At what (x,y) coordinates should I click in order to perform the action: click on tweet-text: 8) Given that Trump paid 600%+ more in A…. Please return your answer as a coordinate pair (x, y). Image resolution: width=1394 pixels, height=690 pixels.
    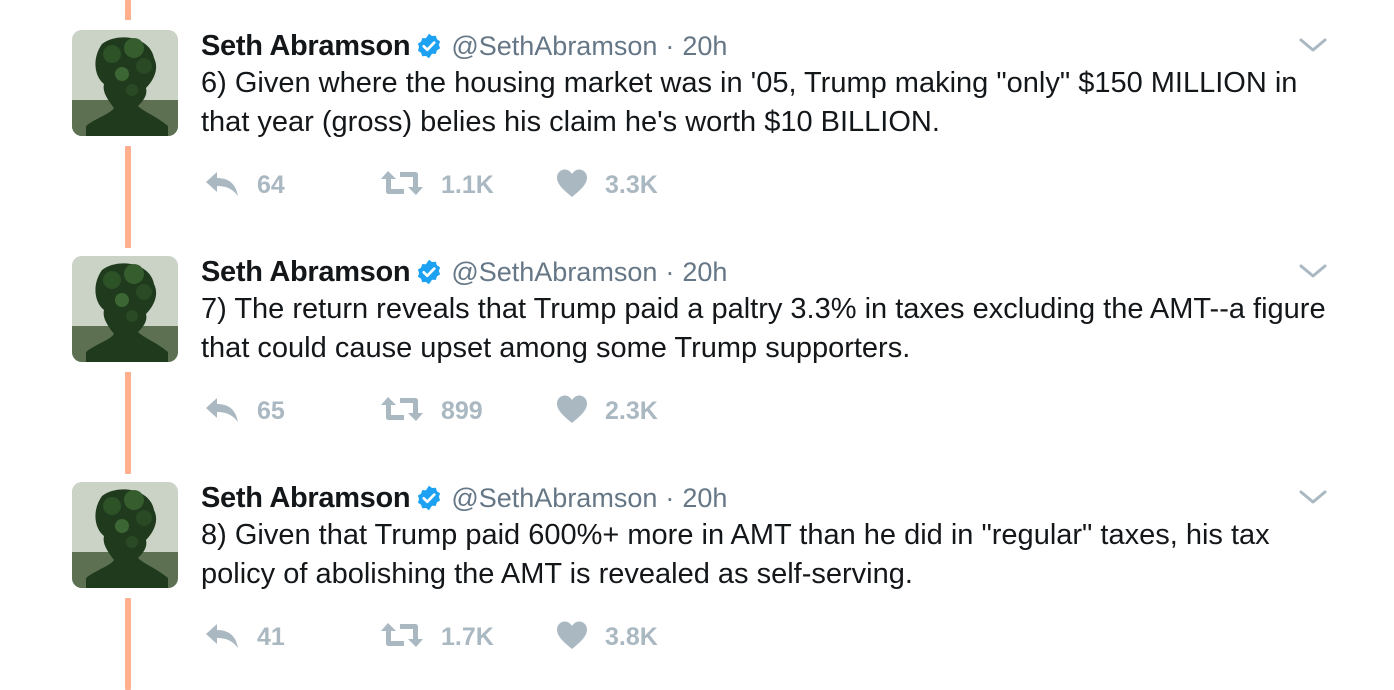
    Looking at the image, I should click on (735, 554).